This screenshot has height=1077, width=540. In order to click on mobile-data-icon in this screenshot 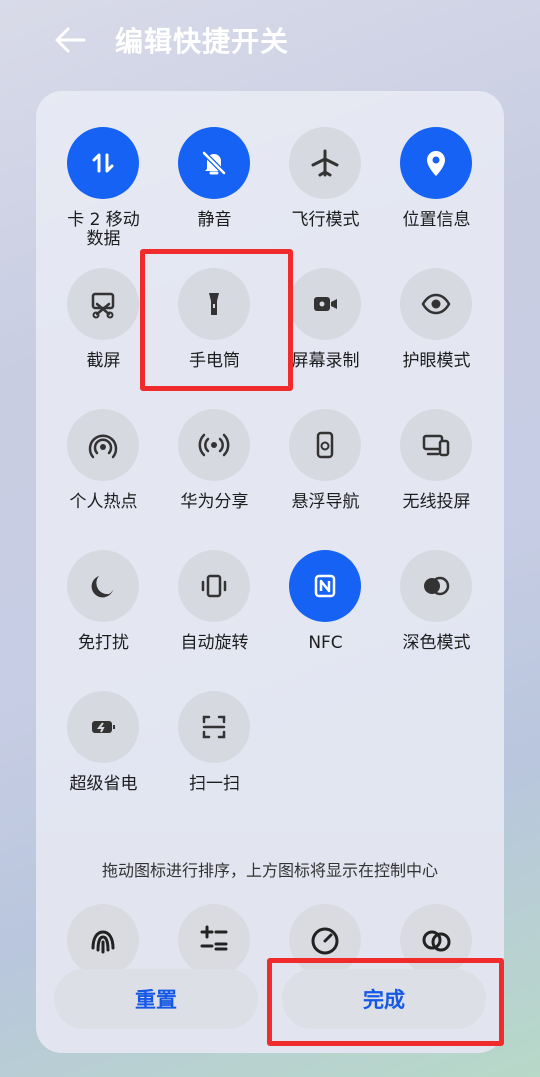, I will do `click(103, 163)`.